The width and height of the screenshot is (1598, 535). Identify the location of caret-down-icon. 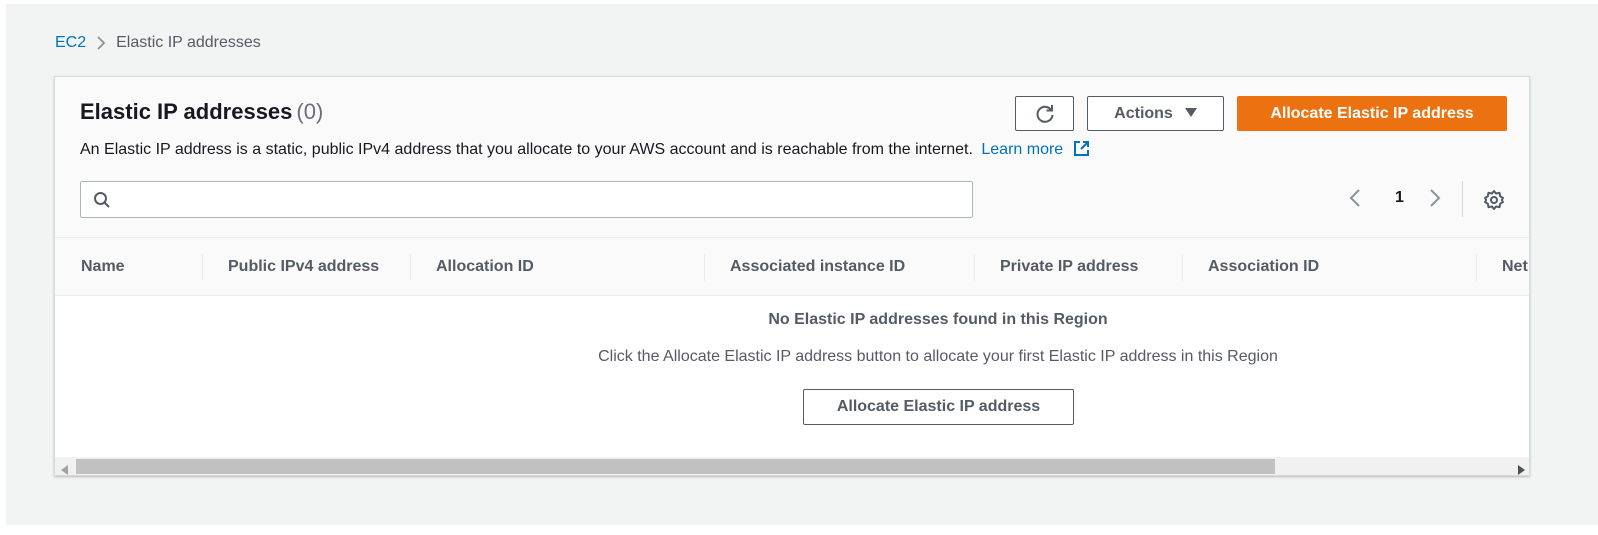
(1190, 114).